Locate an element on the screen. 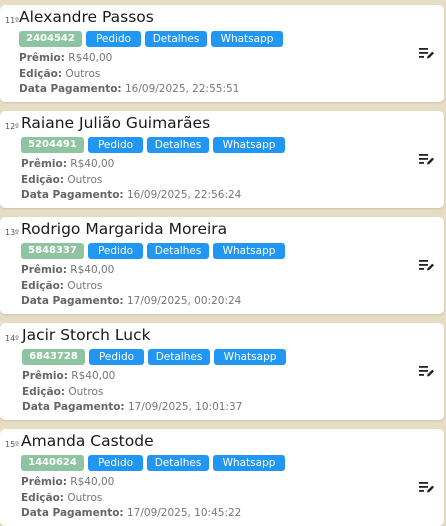 This screenshot has width=446, height=526. order-id-badge: 2404542 is located at coordinates (50, 39).